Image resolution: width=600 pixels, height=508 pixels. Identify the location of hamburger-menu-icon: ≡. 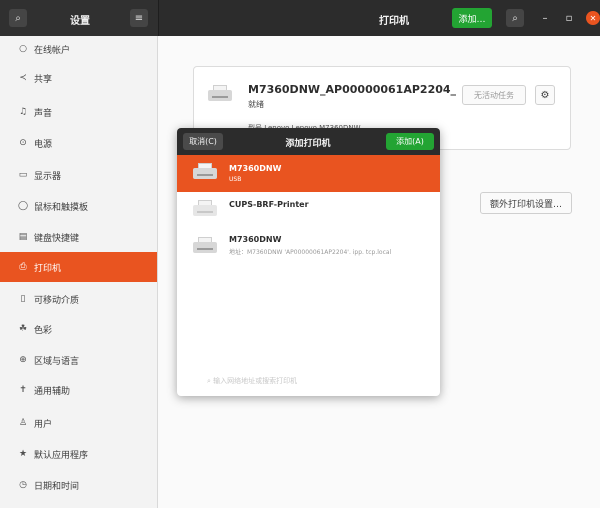
(139, 18).